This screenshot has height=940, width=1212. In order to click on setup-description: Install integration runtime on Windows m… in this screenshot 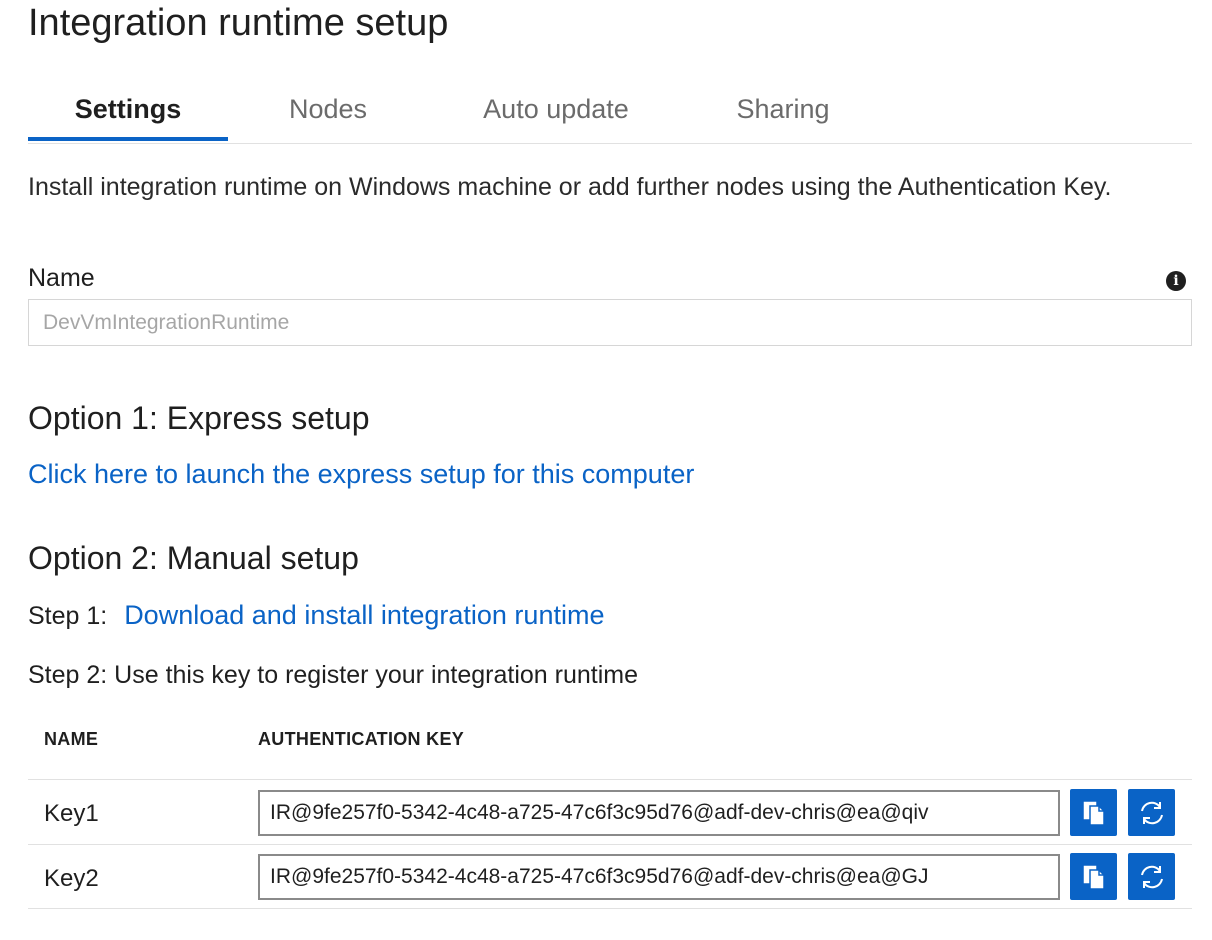, I will do `click(570, 187)`.